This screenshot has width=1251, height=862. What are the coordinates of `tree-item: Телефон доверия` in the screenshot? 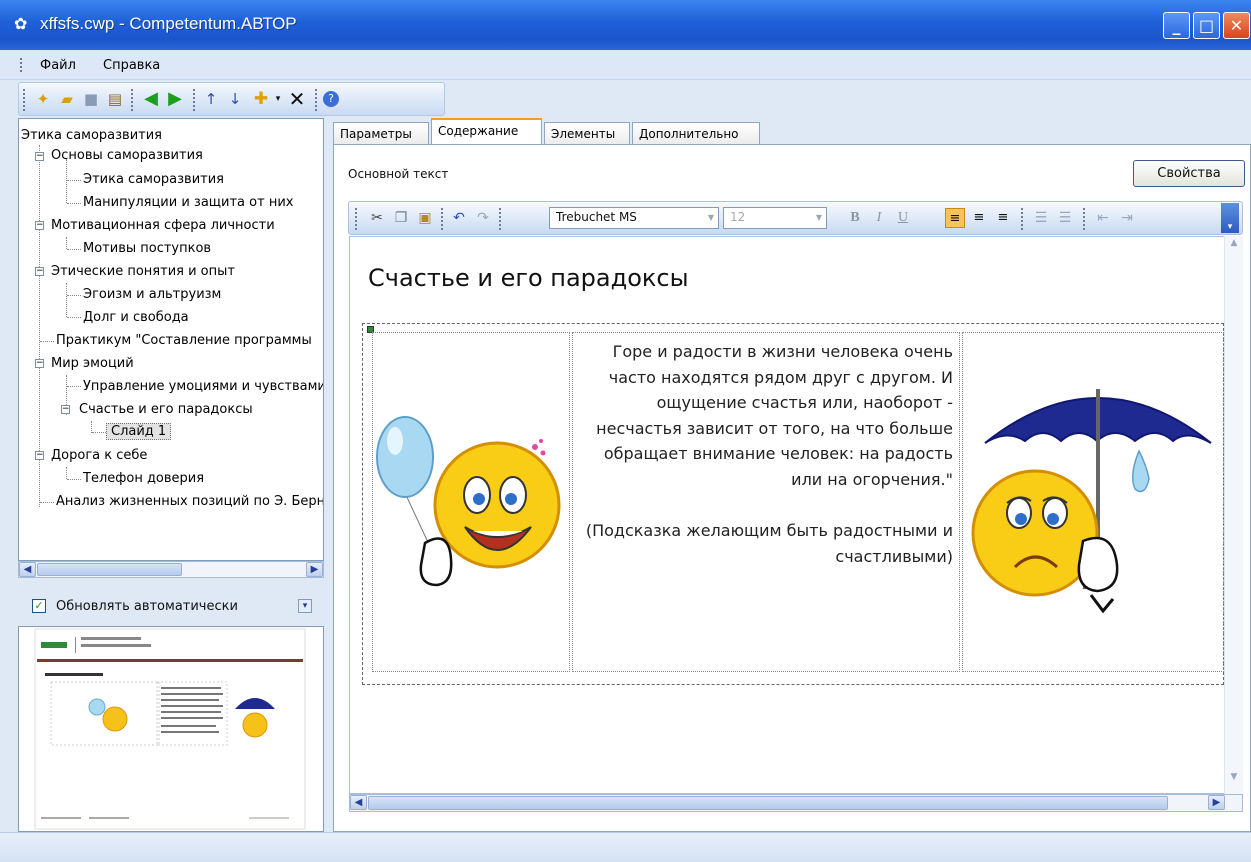 It's located at (143, 478).